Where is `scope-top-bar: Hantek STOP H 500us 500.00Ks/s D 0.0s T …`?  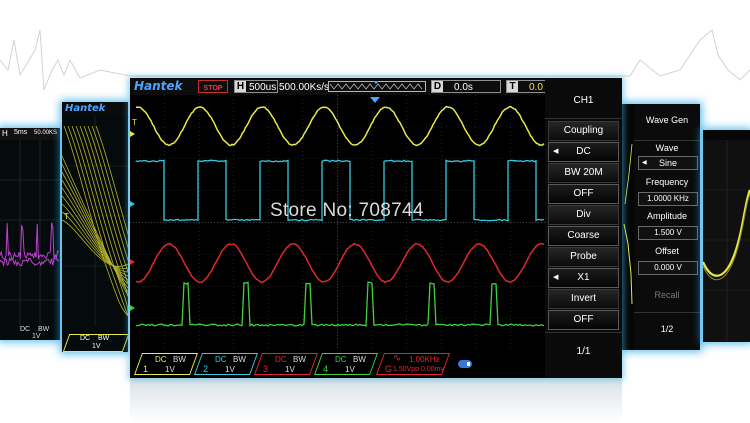 scope-top-bar: Hantek STOP H 500us 500.00Ks/s D 0.0s T … is located at coordinates (337, 86).